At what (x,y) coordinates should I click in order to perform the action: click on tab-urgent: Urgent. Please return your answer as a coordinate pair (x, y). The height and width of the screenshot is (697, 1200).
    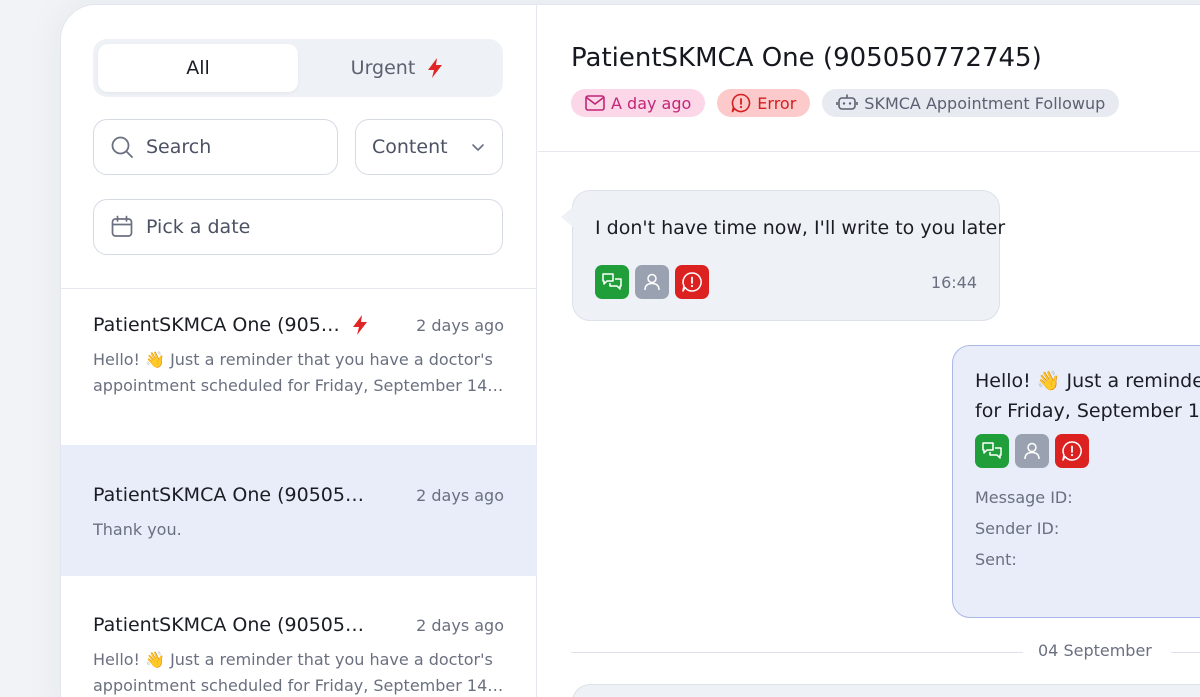
    Looking at the image, I should click on (398, 68).